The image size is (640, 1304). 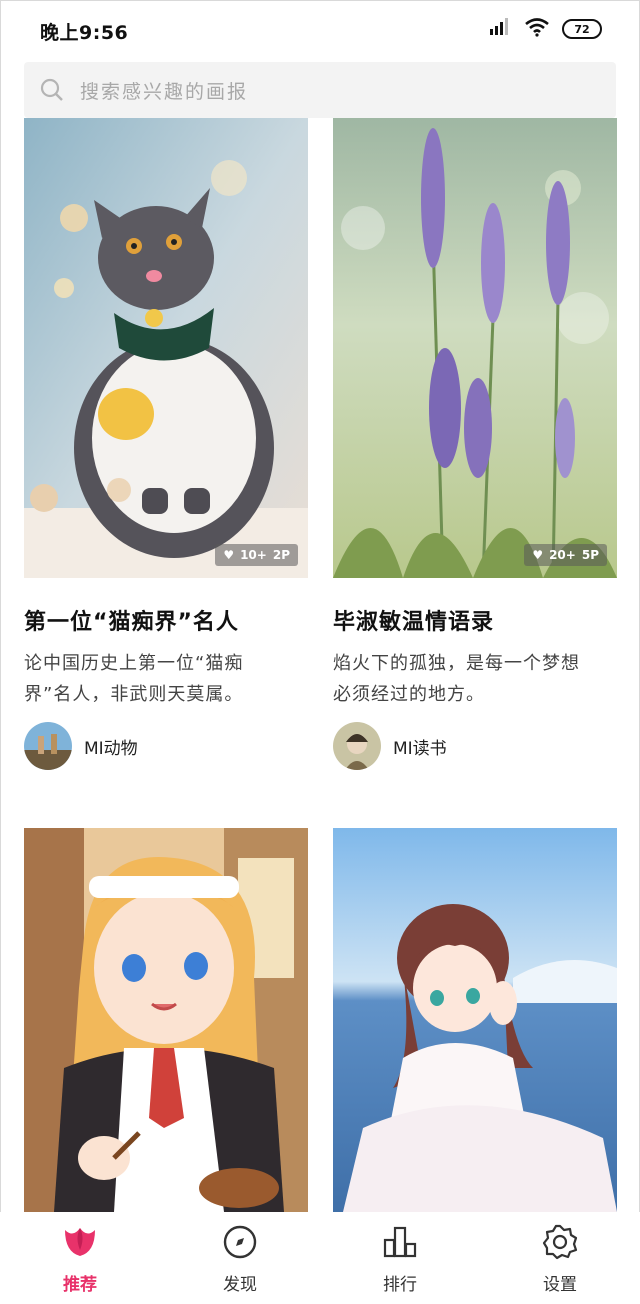 I want to click on post-description: 焰火下的孤独，是每一个梦想必须经过的地方。, so click(x=456, y=679).